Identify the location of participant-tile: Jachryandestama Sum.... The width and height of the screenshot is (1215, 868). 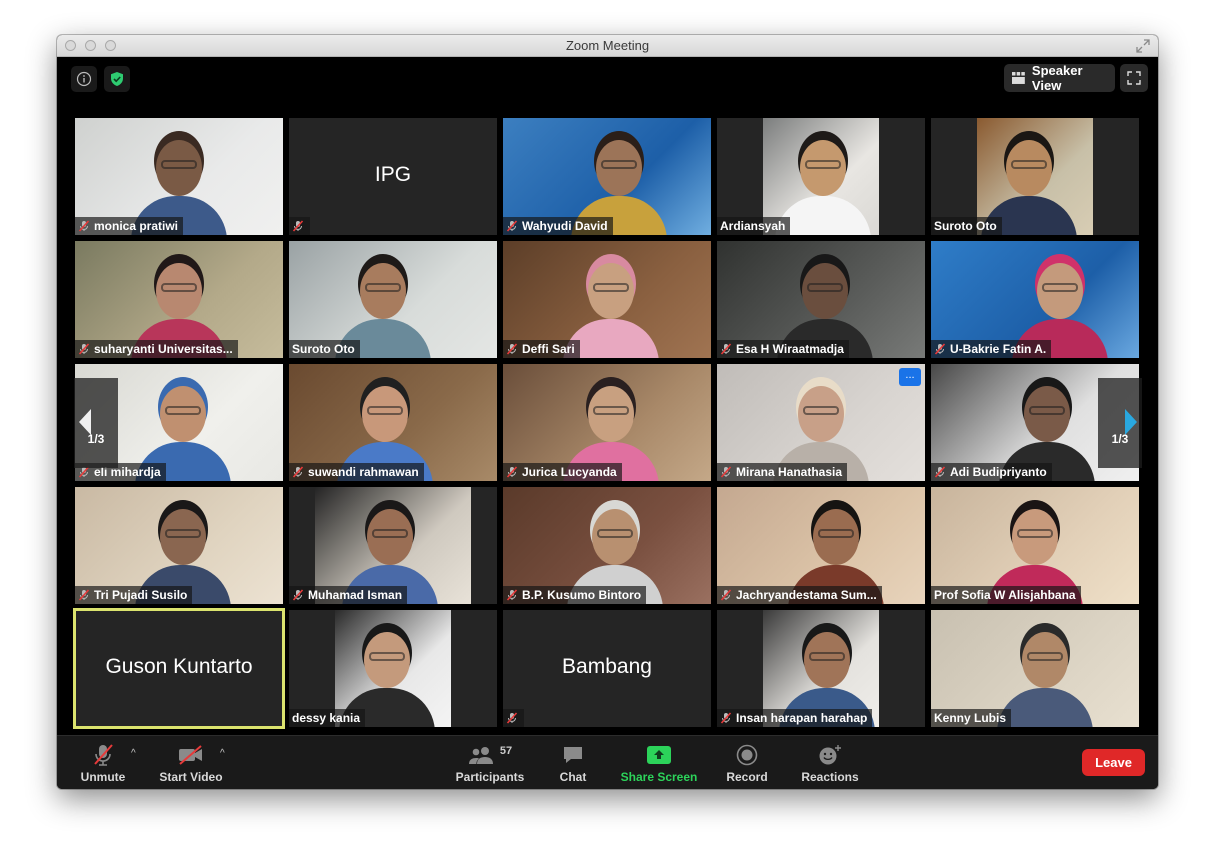
(821, 545).